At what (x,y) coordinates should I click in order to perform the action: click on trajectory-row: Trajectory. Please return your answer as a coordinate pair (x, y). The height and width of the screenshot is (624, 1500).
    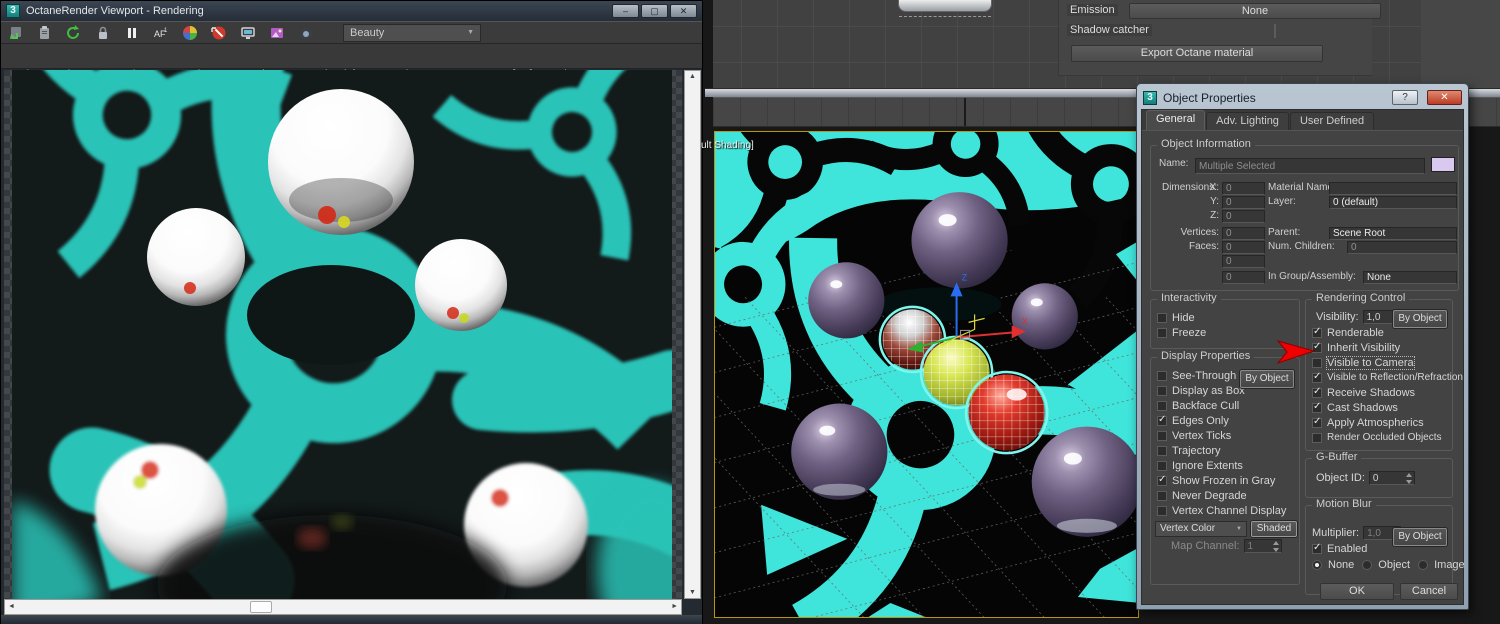
    Looking at the image, I should click on (1225, 450).